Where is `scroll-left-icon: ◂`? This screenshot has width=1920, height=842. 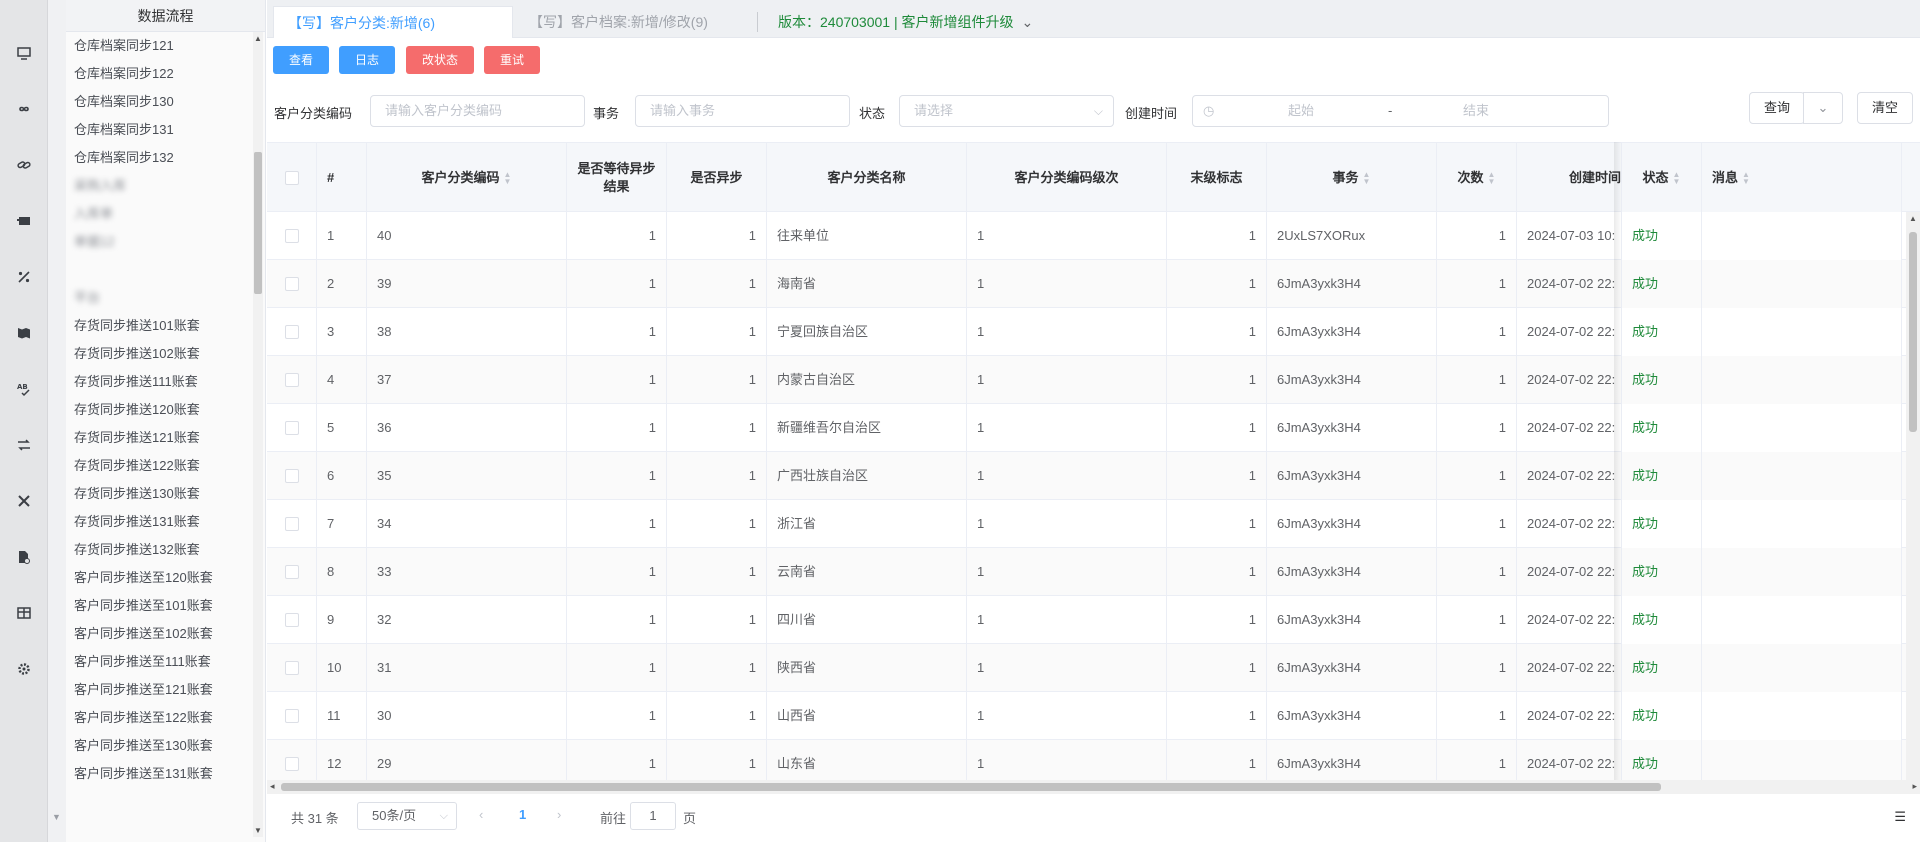
scroll-left-icon: ◂ is located at coordinates (272, 786).